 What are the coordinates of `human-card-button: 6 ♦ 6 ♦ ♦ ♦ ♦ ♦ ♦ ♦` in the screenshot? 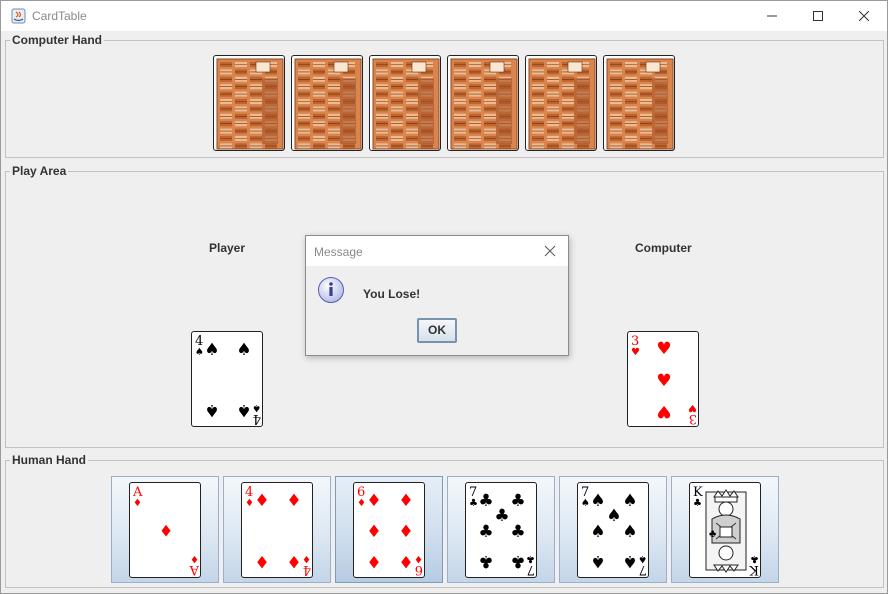 It's located at (389, 529).